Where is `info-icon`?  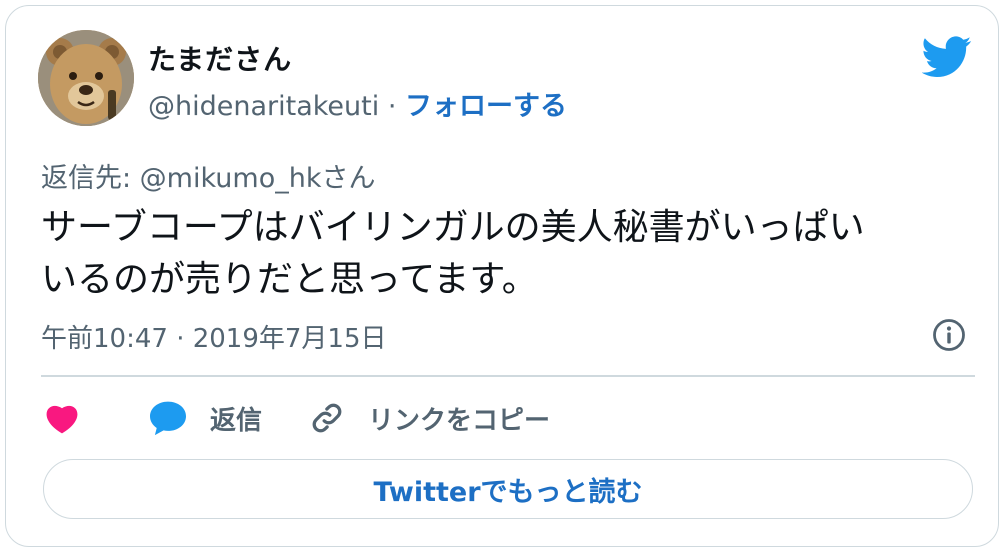
info-icon is located at coordinates (949, 335).